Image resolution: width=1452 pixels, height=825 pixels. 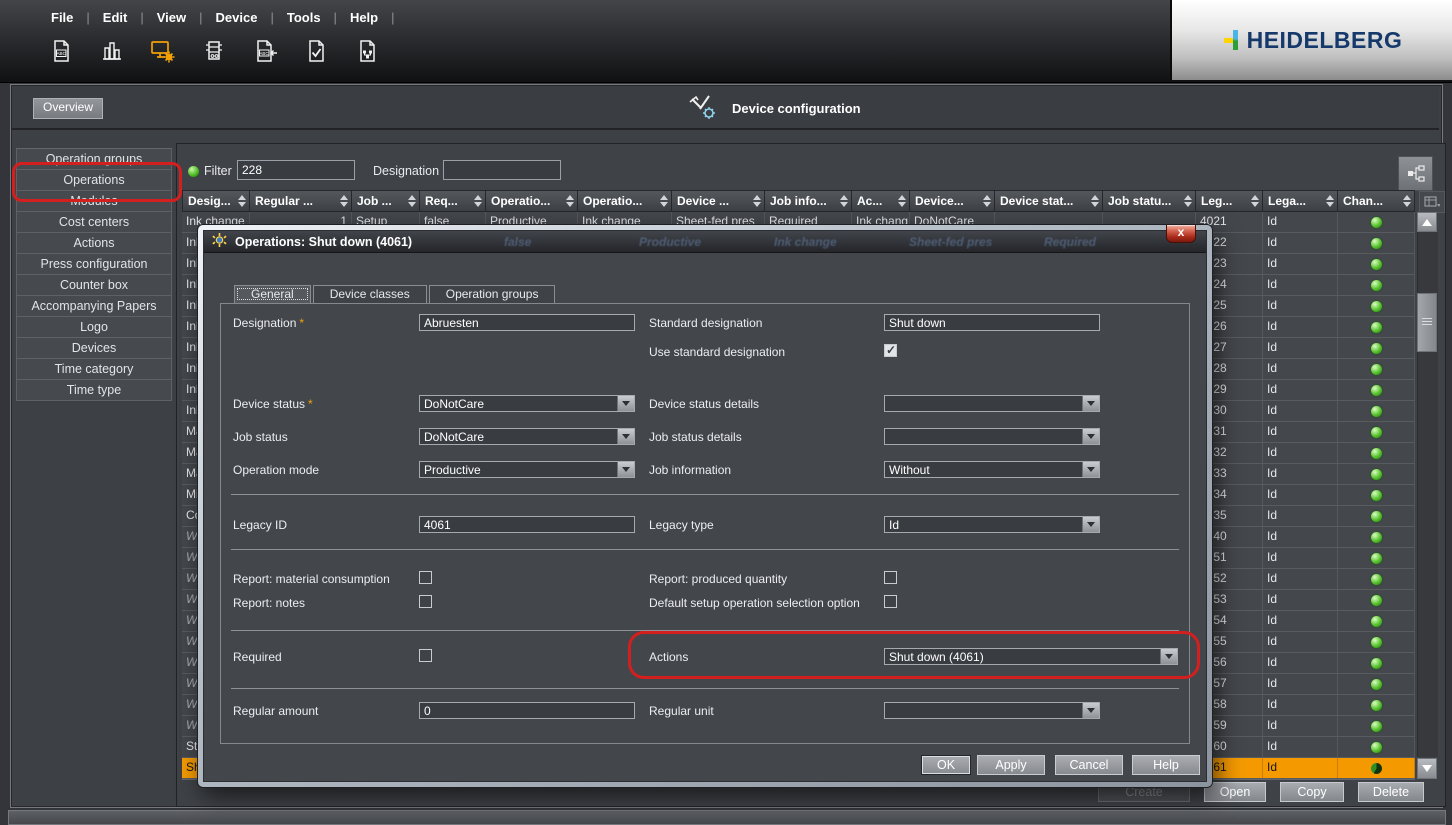 What do you see at coordinates (94, 390) in the screenshot?
I see `sidebar-item-time-type: Time type` at bounding box center [94, 390].